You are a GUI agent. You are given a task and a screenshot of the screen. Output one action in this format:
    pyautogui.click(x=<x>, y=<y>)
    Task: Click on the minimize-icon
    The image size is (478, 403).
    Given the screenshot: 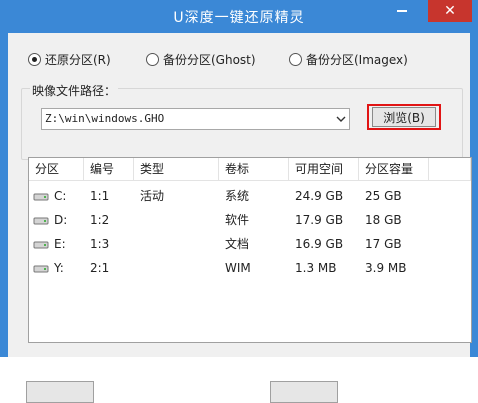 What is the action you would take?
    pyautogui.click(x=402, y=11)
    